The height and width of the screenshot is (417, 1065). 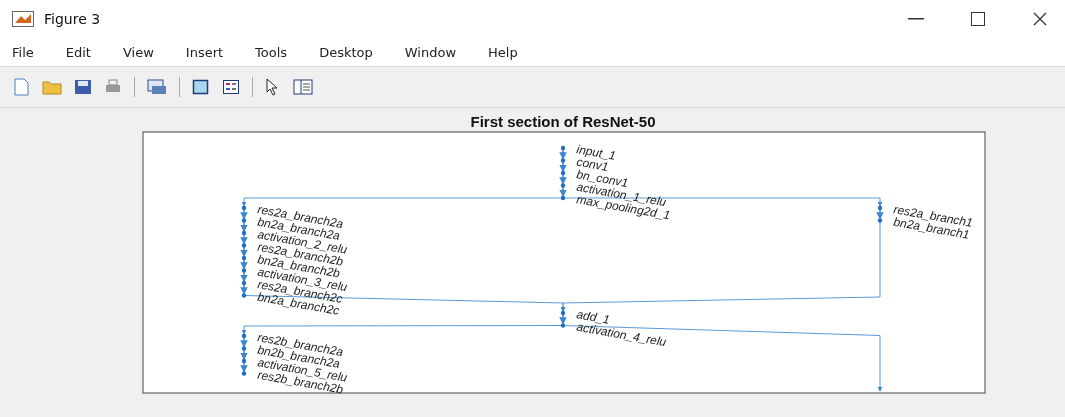 What do you see at coordinates (1040, 19) in the screenshot?
I see `close-icon` at bounding box center [1040, 19].